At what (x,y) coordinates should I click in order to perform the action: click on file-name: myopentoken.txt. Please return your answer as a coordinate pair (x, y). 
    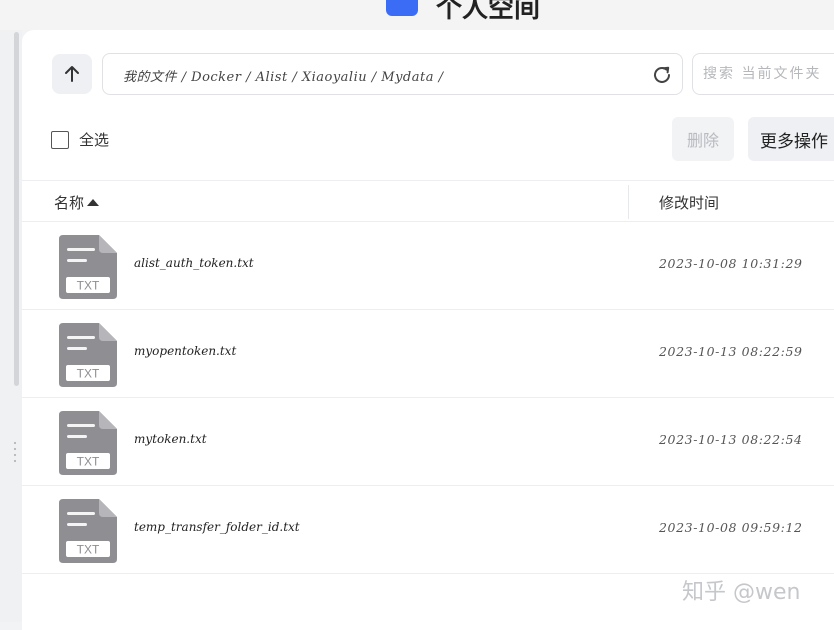
    Looking at the image, I should click on (185, 351).